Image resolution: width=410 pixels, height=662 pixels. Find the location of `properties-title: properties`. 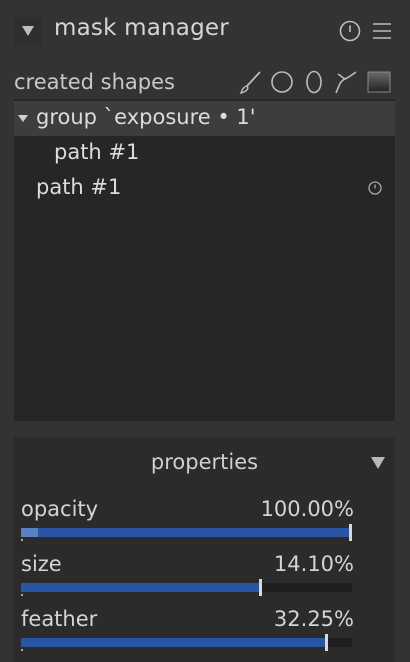

properties-title: properties is located at coordinates (204, 462).